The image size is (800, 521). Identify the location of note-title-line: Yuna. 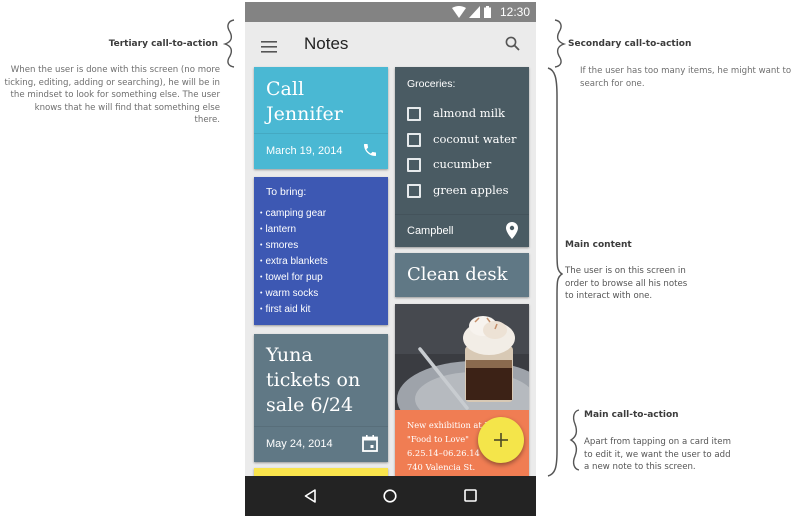
(289, 355).